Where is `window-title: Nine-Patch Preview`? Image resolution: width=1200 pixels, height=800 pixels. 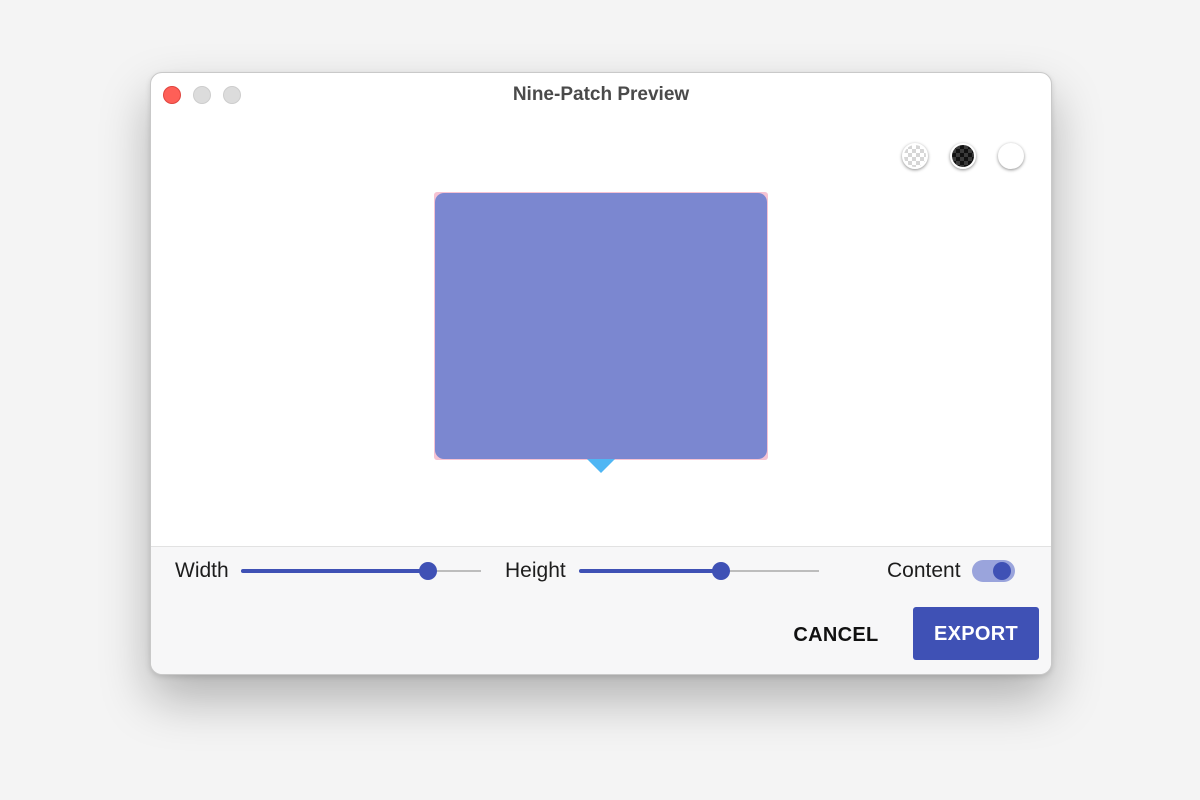
window-title: Nine-Patch Preview is located at coordinates (601, 94).